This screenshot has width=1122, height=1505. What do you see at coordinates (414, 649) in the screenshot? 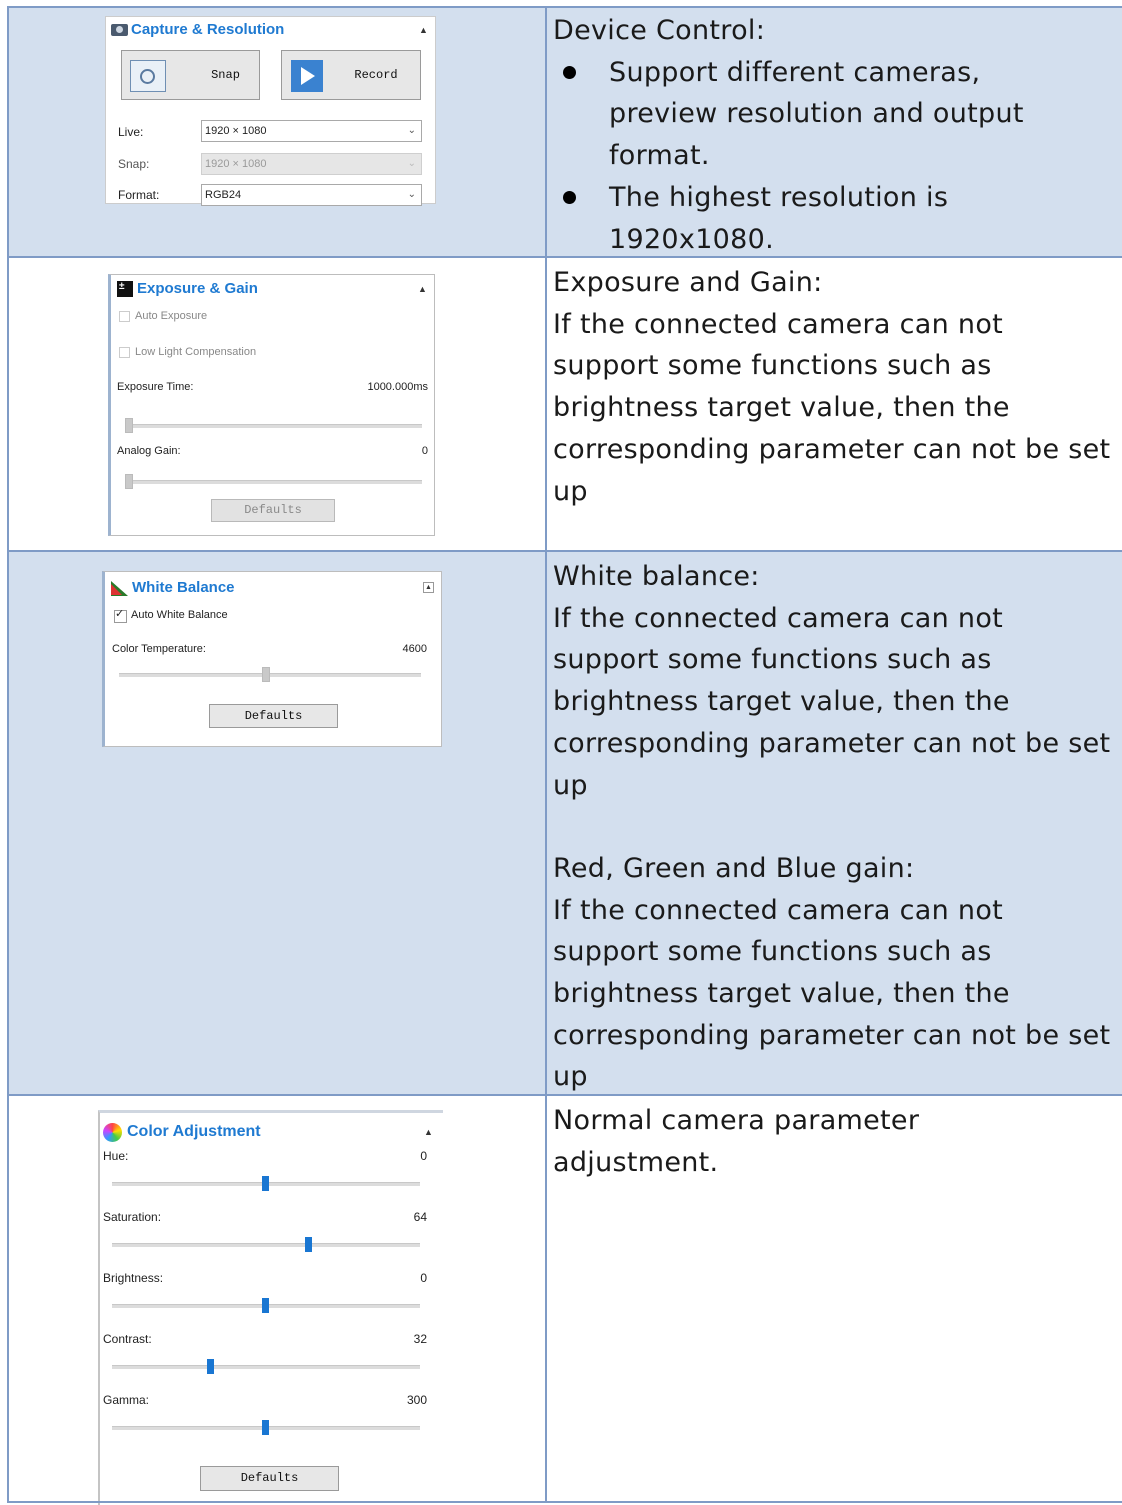
I see `color-temperature-value: 4600` at bounding box center [414, 649].